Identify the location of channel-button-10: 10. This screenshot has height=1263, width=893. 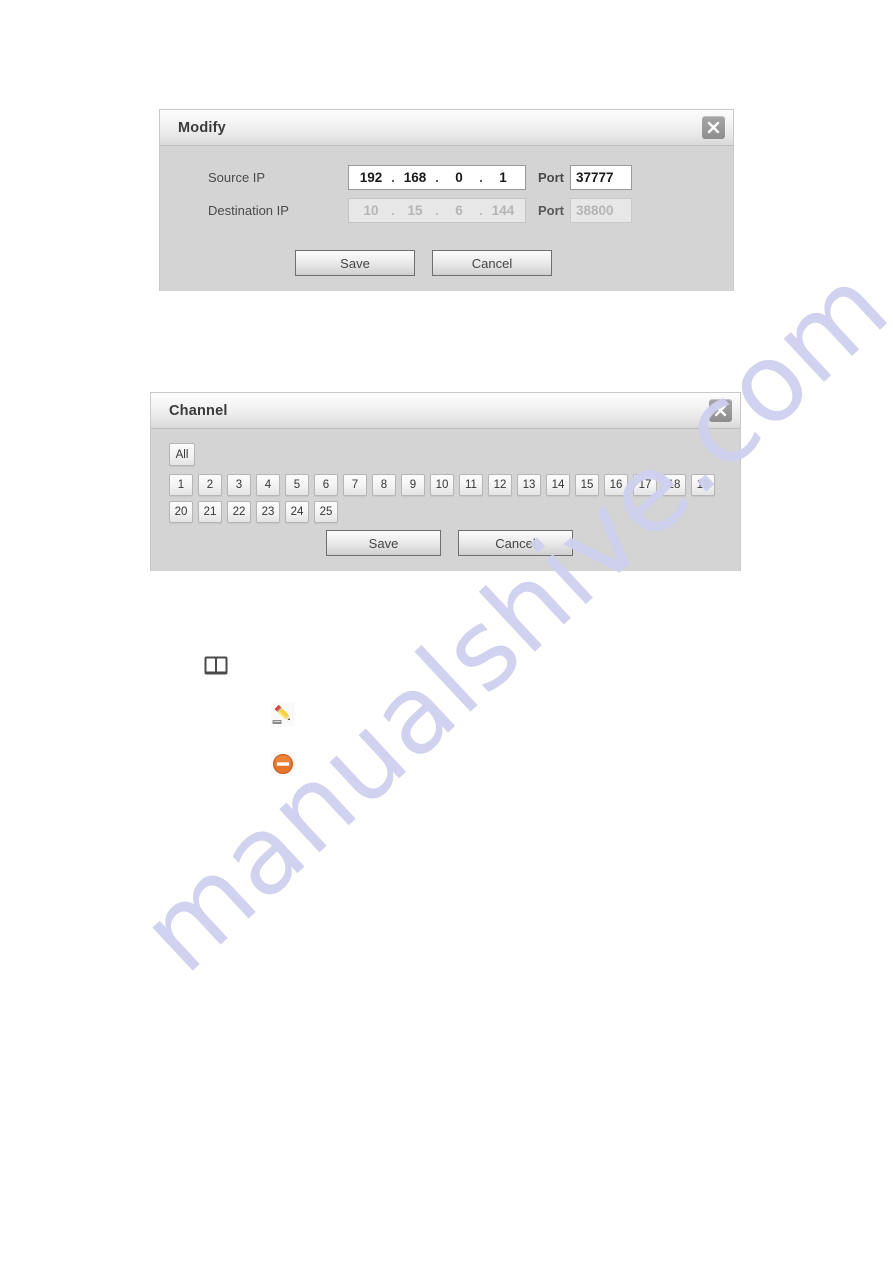
(442, 485).